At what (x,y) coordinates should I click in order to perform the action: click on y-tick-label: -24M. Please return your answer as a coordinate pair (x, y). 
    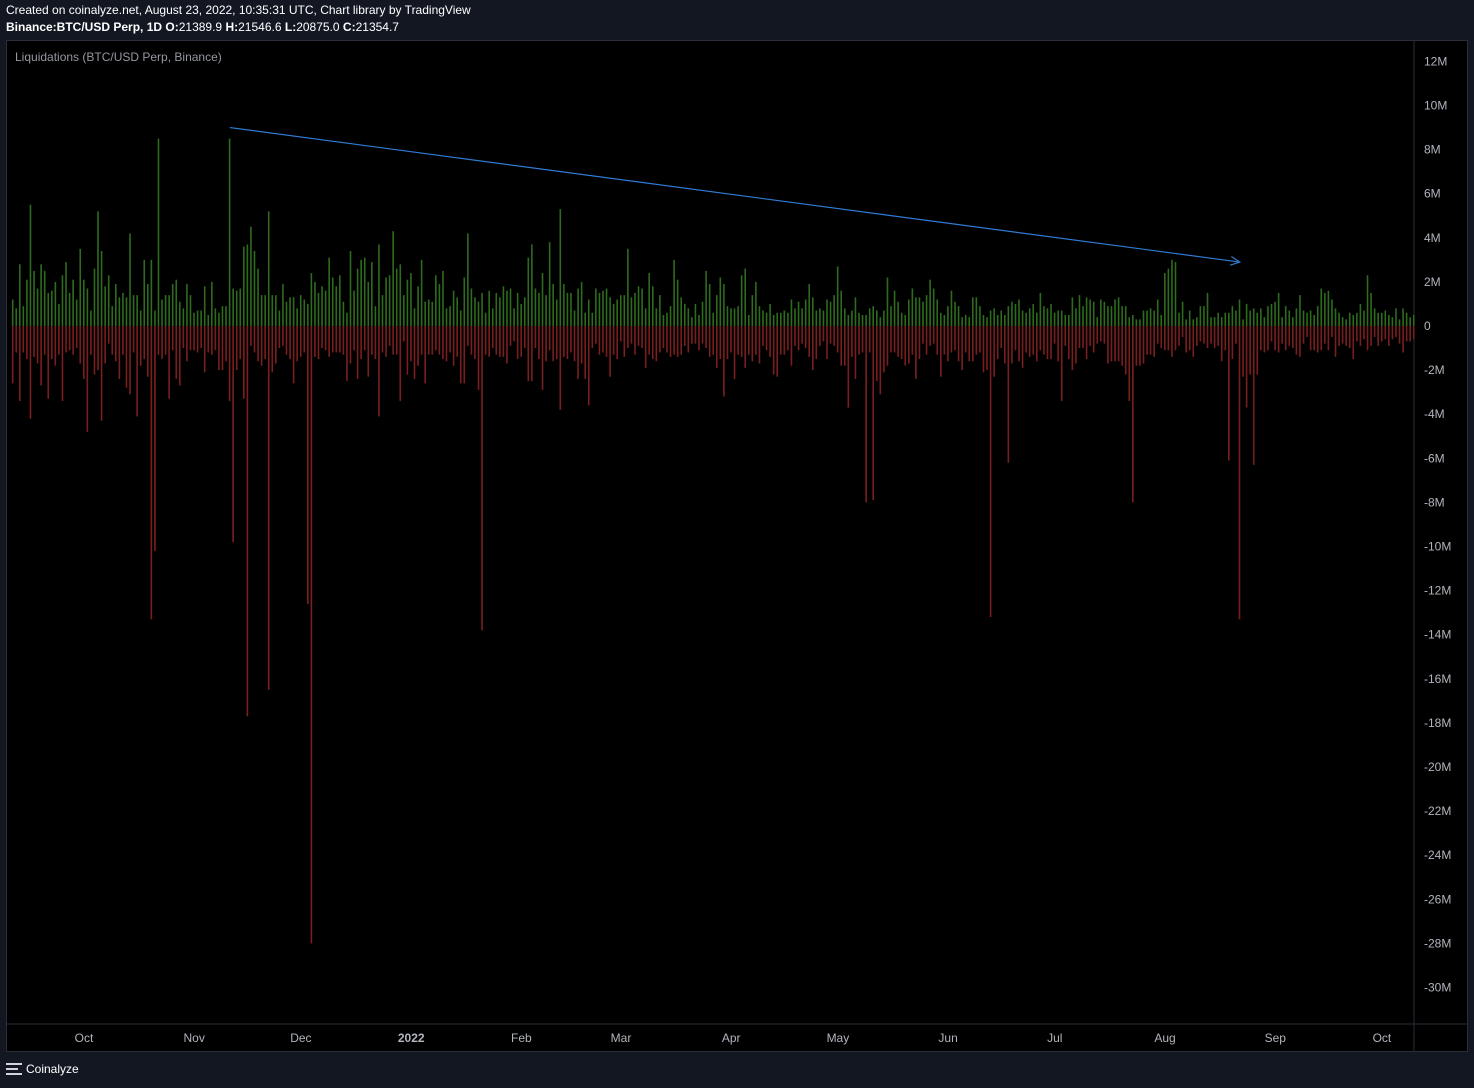
    Looking at the image, I should click on (1437, 855).